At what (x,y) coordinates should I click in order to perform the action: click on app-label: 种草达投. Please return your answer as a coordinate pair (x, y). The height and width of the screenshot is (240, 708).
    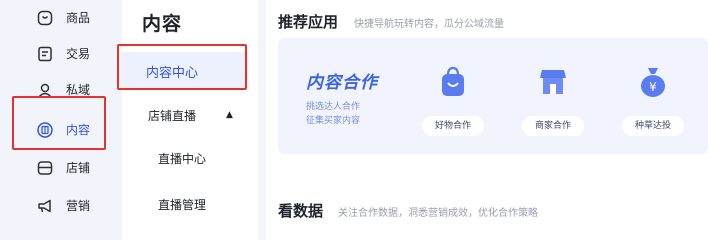
    Looking at the image, I should click on (653, 126).